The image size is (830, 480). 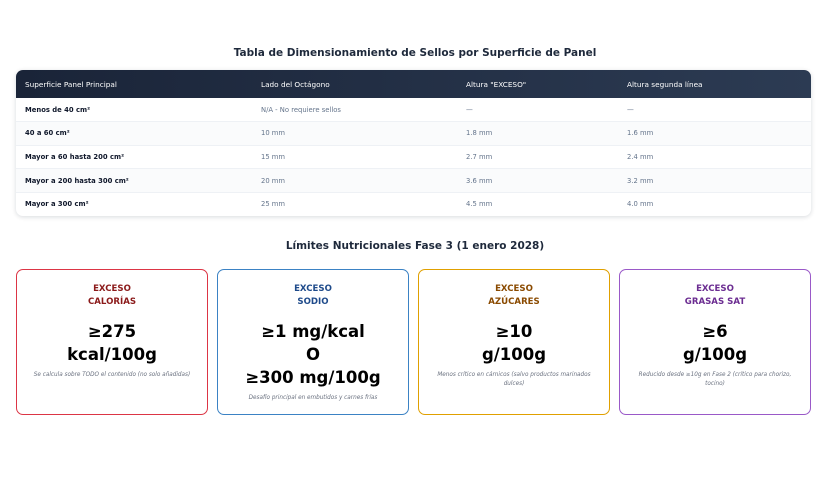 What do you see at coordinates (640, 133) in the screenshot?
I see `cell-second-line-height: 1.6 mm` at bounding box center [640, 133].